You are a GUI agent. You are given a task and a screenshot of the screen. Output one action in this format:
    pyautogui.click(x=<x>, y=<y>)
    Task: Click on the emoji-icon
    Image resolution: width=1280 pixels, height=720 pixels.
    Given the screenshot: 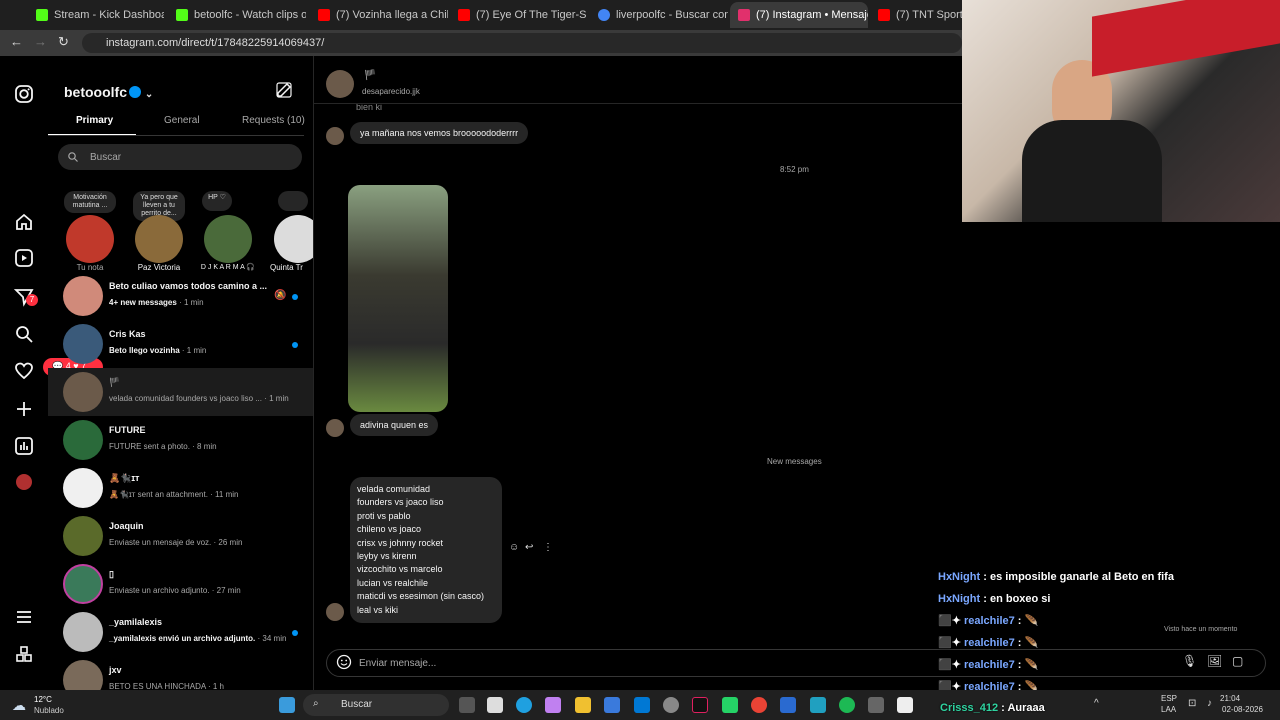 What is the action you would take?
    pyautogui.click(x=344, y=662)
    